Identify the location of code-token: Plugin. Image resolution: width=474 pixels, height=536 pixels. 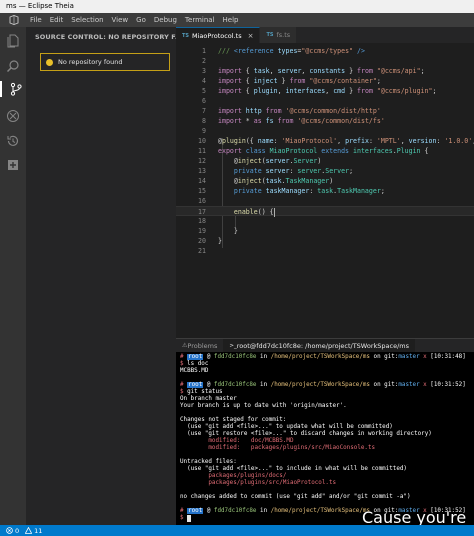
(408, 151).